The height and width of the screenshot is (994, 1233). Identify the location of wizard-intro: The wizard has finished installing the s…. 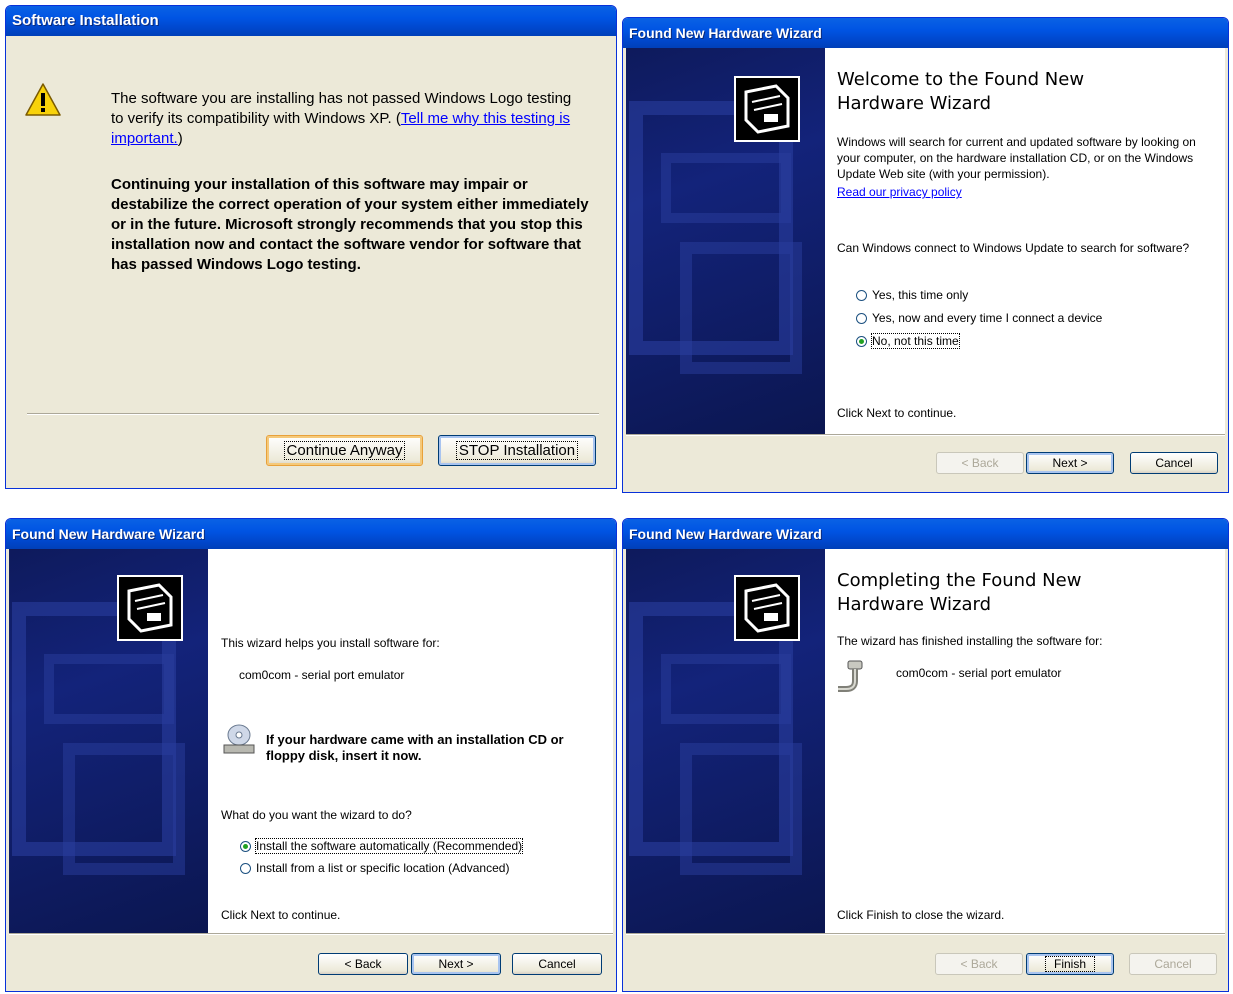
(970, 641).